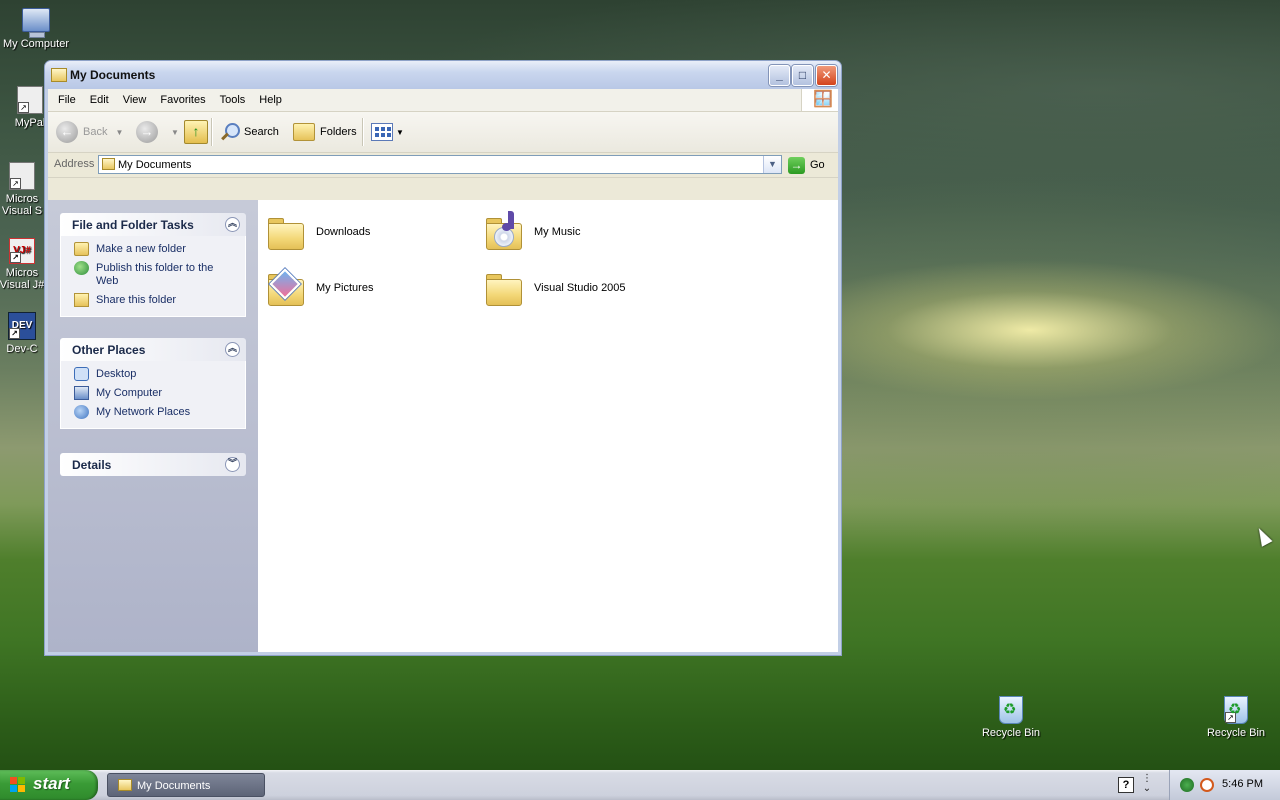 This screenshot has height=800, width=1280. What do you see at coordinates (826, 75) in the screenshot?
I see `close-button: ✕` at bounding box center [826, 75].